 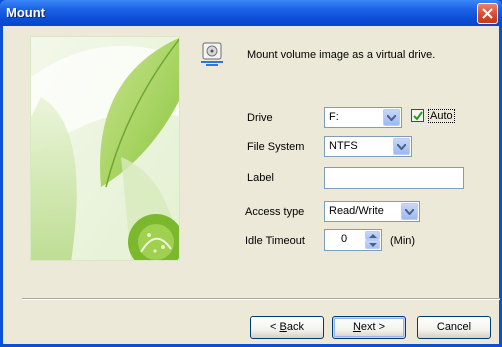 What do you see at coordinates (276, 147) in the screenshot?
I see `file-system-label: File System` at bounding box center [276, 147].